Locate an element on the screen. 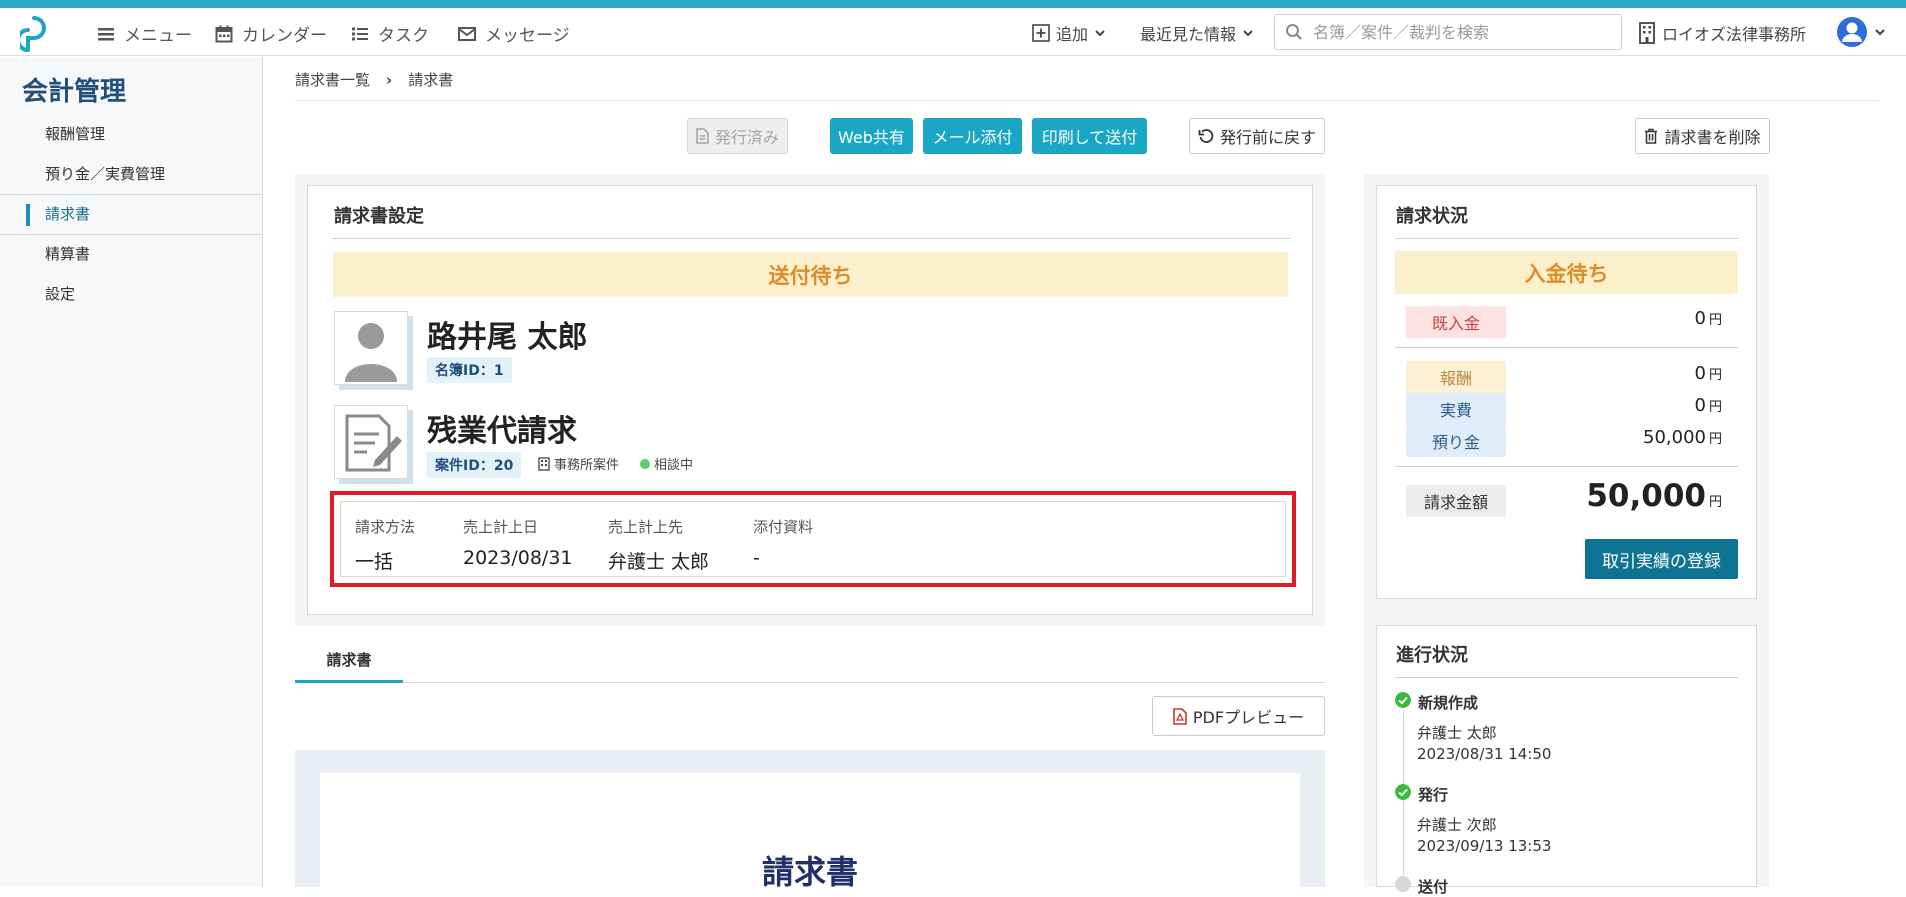  info-value: 一括 is located at coordinates (374, 562).